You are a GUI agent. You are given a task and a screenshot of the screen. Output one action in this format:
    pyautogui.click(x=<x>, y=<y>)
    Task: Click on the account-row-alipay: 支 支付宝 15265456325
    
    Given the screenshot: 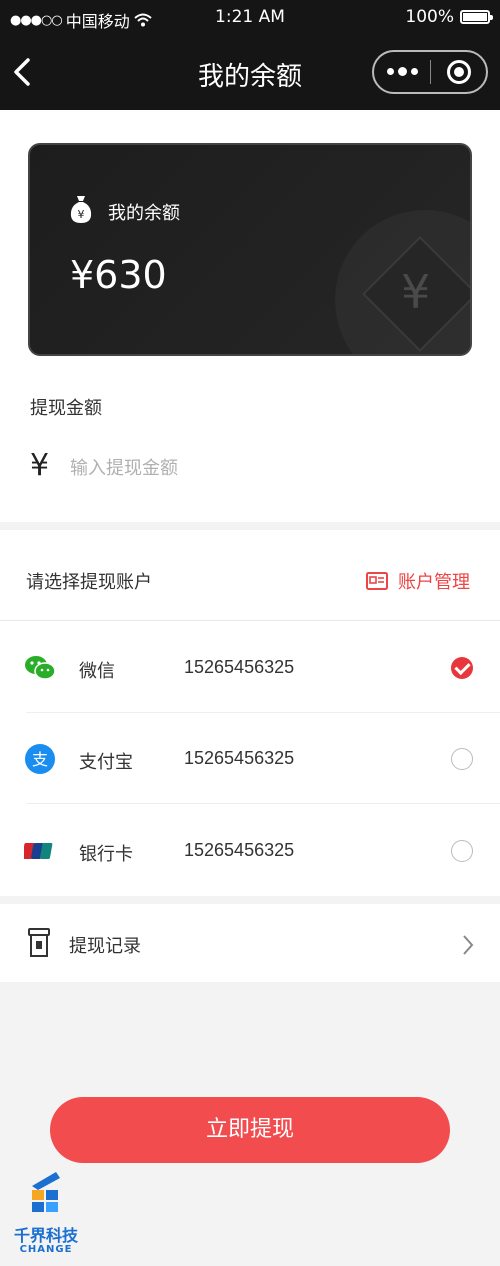 What is the action you would take?
    pyautogui.click(x=250, y=758)
    